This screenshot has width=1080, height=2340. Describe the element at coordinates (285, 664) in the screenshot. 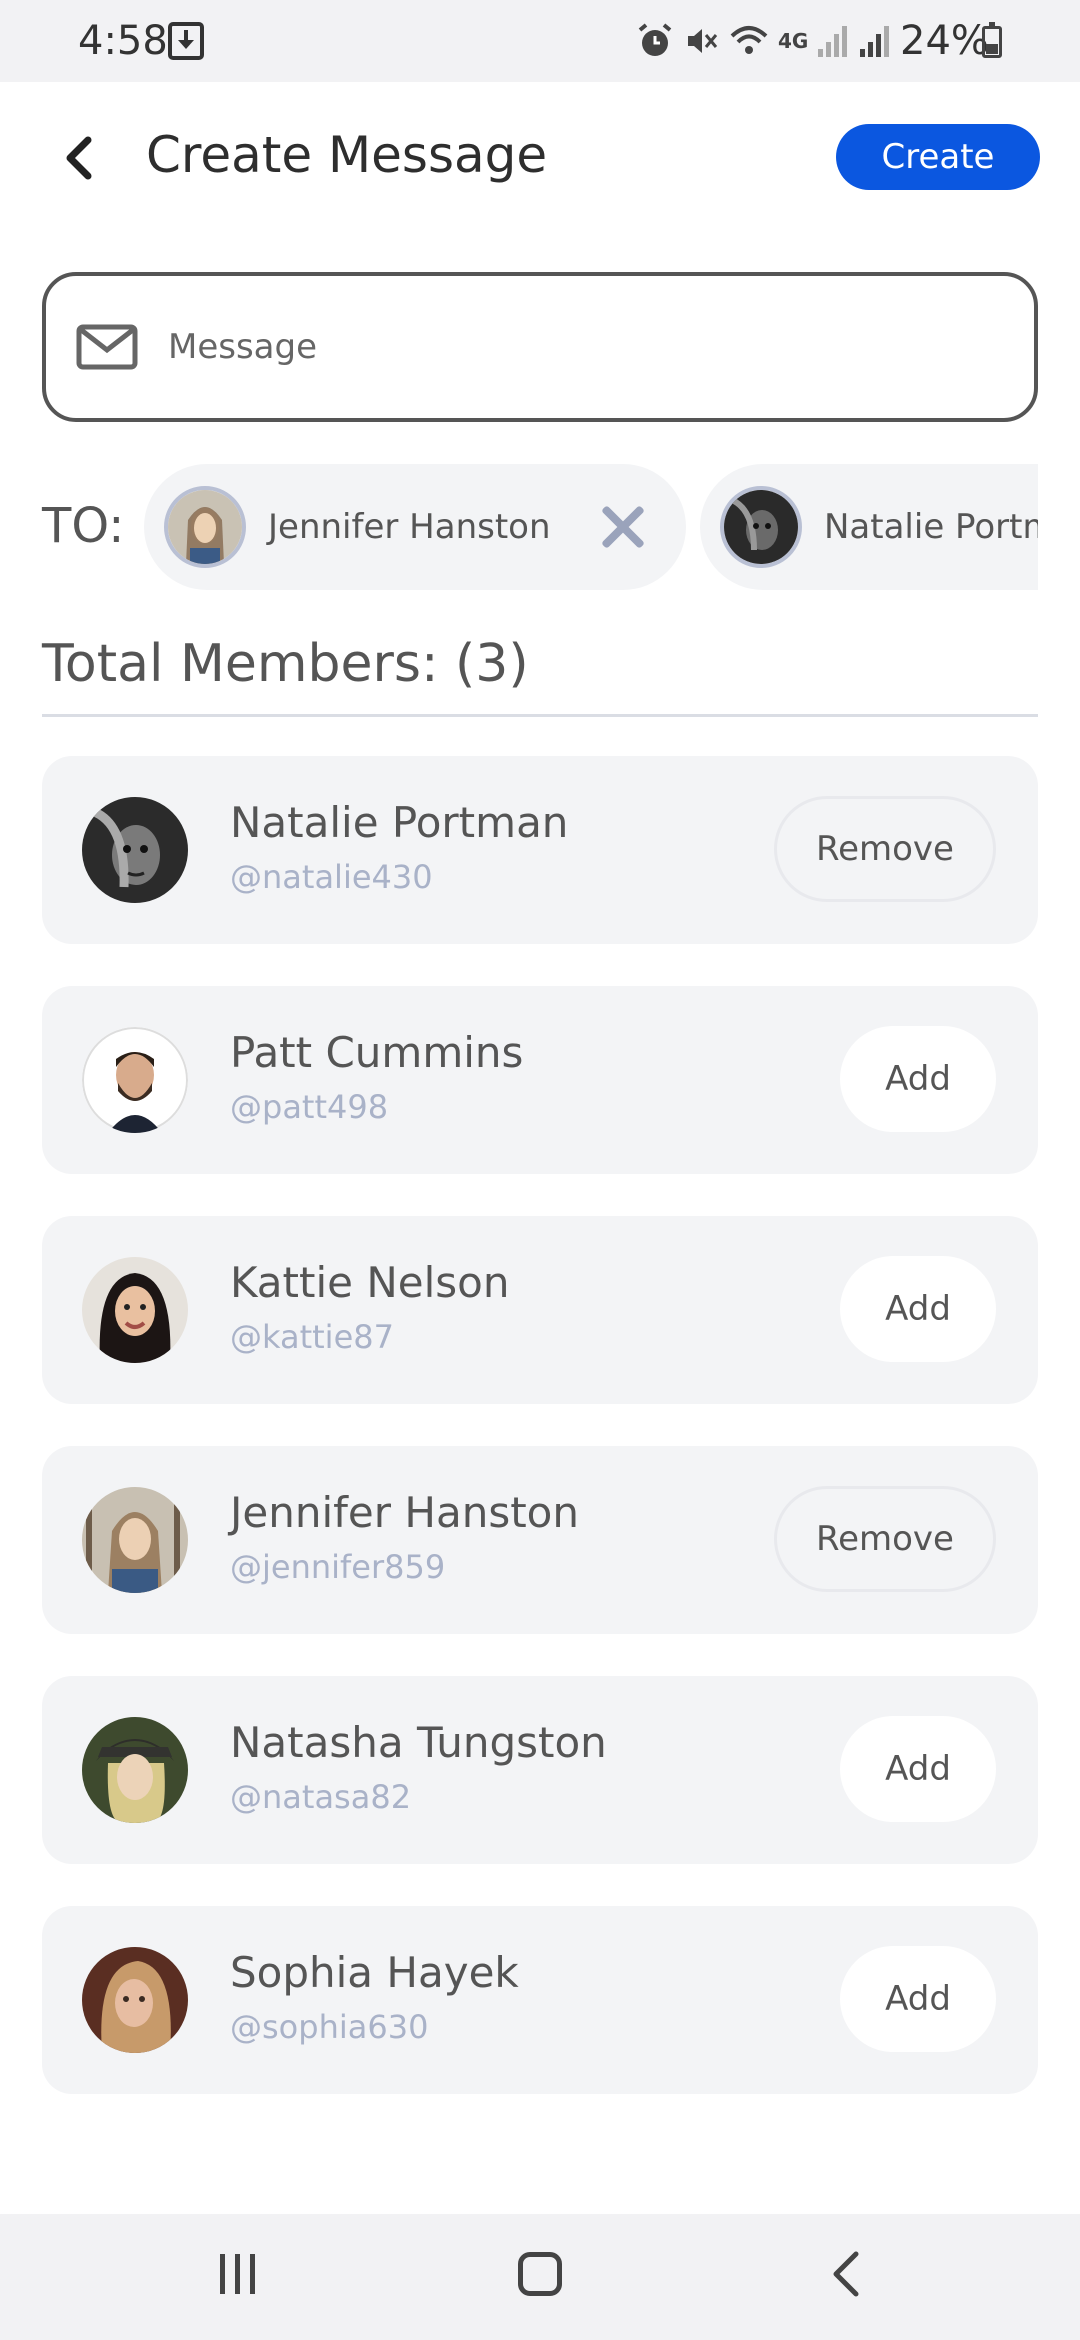

I see `members-heading: Total Members: (3)` at that location.